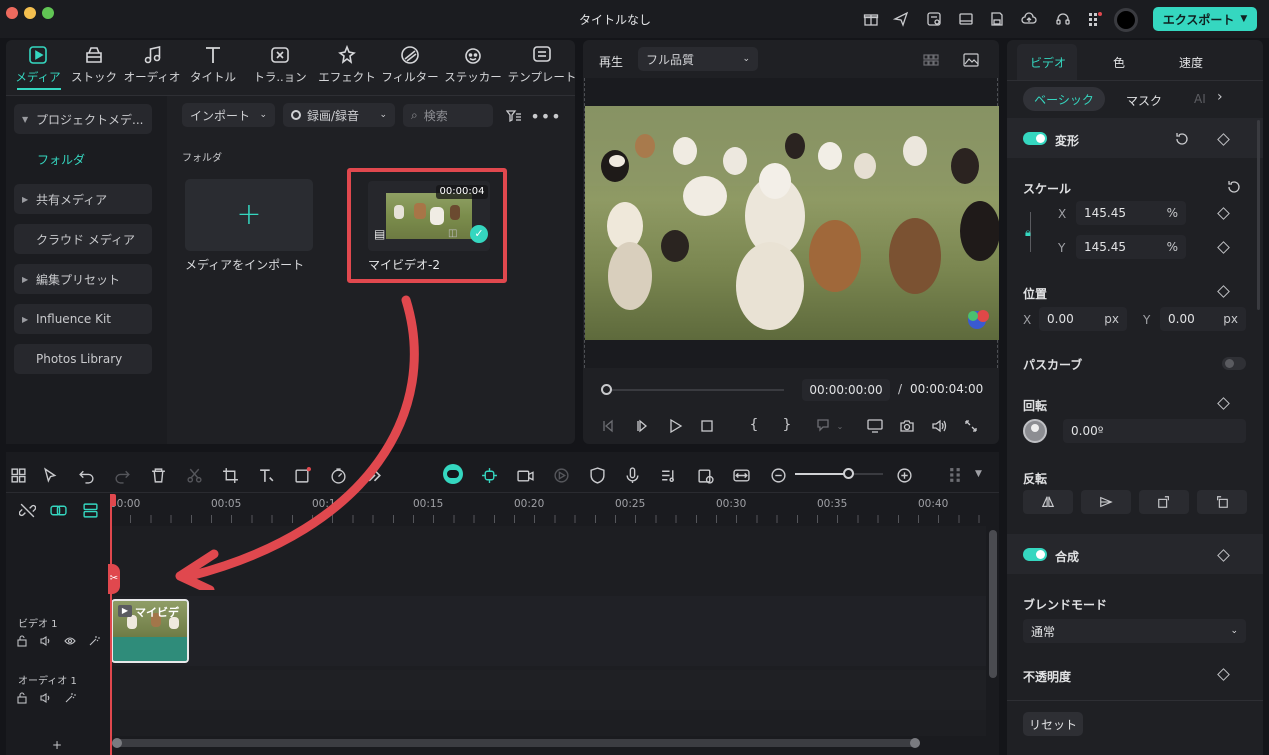 Image resolution: width=1269 pixels, height=755 pixels. Describe the element at coordinates (1134, 631) in the screenshot. I see `blend-mode-select: 通常 ⌄` at that location.